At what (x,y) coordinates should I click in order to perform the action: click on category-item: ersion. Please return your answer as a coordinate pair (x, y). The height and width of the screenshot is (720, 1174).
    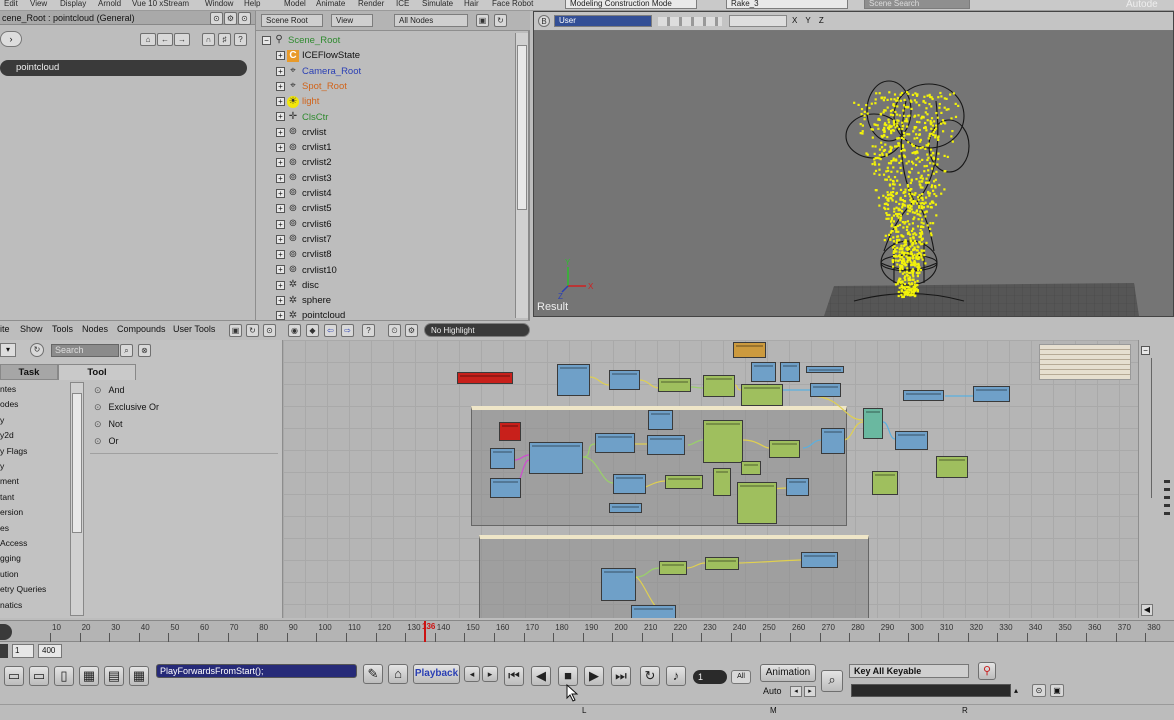
    Looking at the image, I should click on (11, 512).